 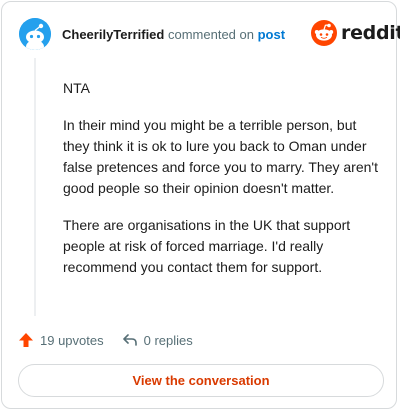 I want to click on upvote-count: 19 upvotes, so click(x=72, y=340).